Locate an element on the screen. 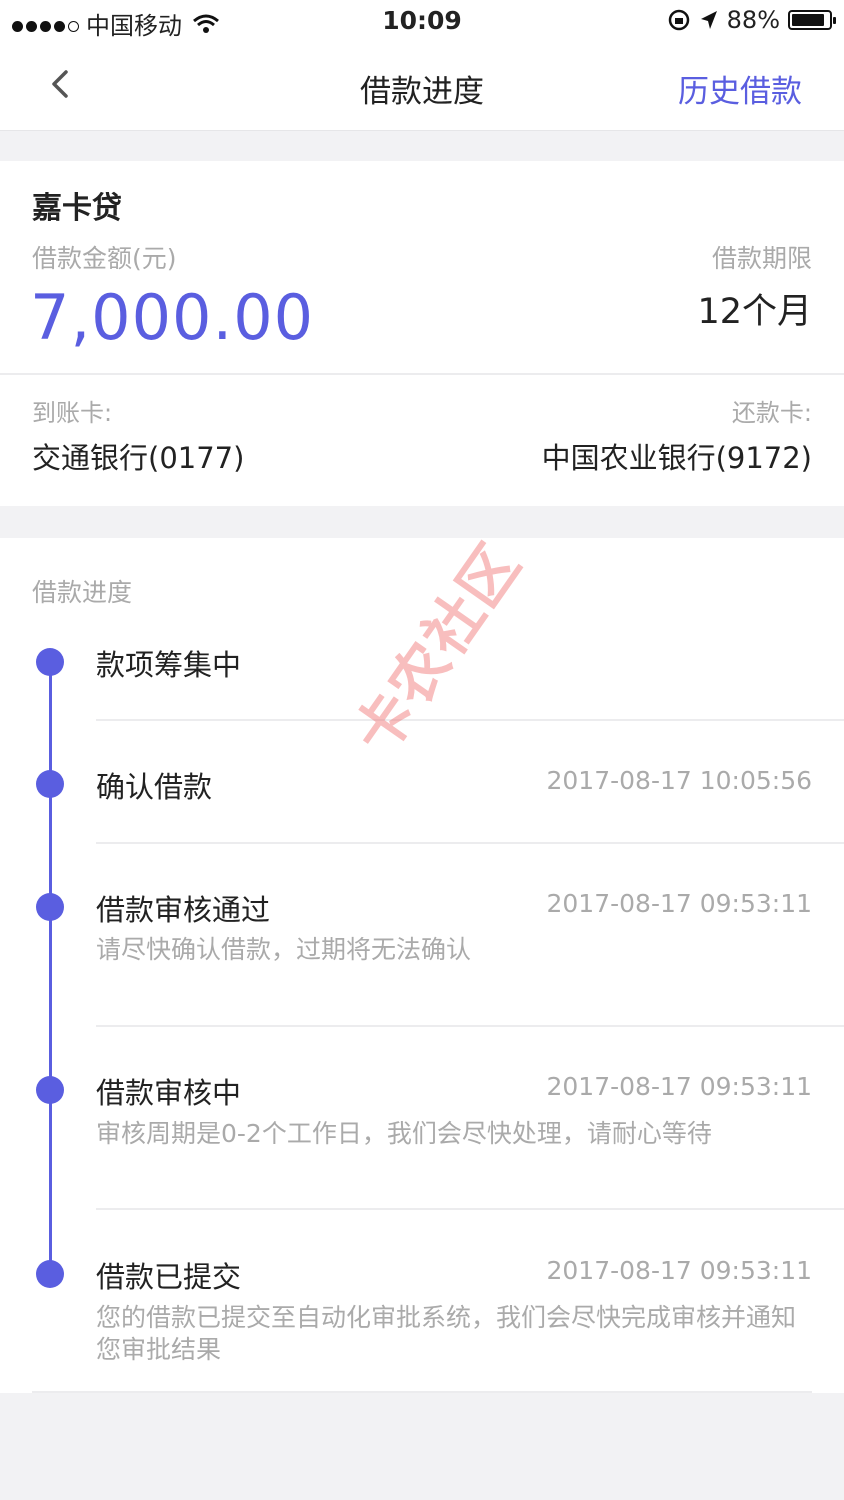 Image resolution: width=844 pixels, height=1500 pixels. term-label: 借款期限 is located at coordinates (761, 258).